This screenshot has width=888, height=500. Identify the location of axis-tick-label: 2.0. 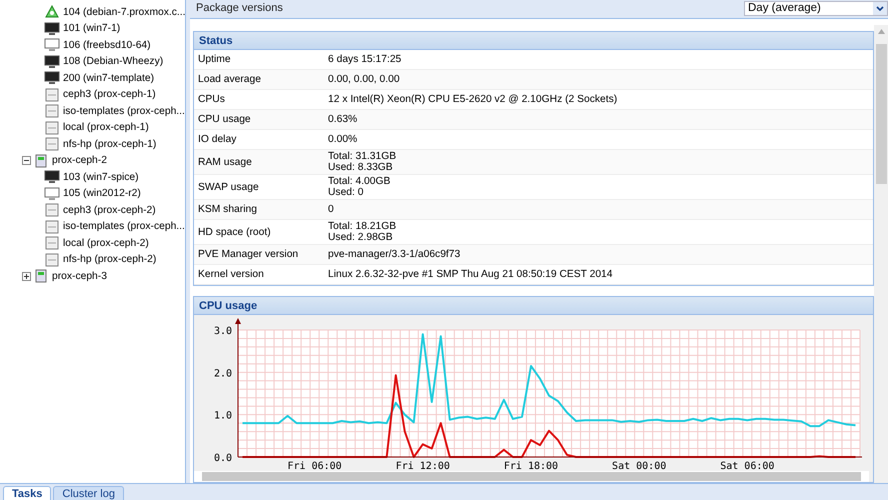
(223, 374).